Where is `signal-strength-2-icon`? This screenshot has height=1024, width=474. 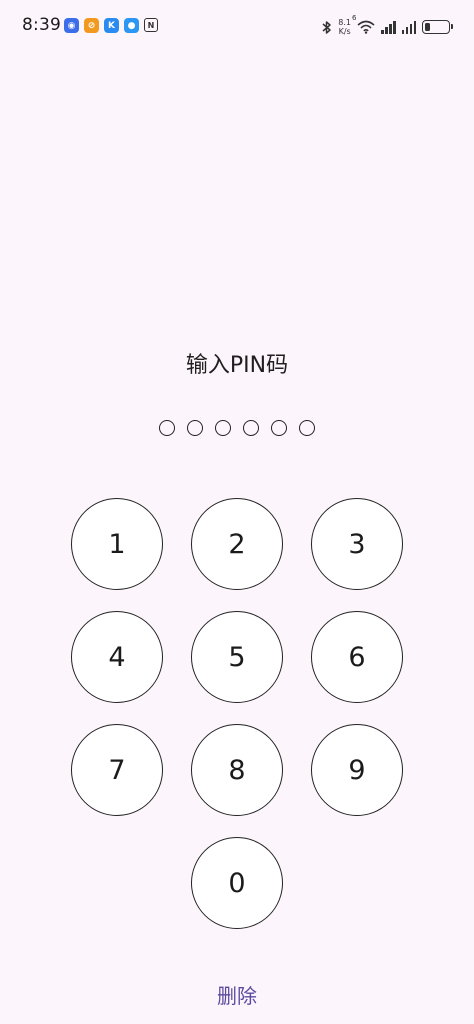 signal-strength-2-icon is located at coordinates (408, 27).